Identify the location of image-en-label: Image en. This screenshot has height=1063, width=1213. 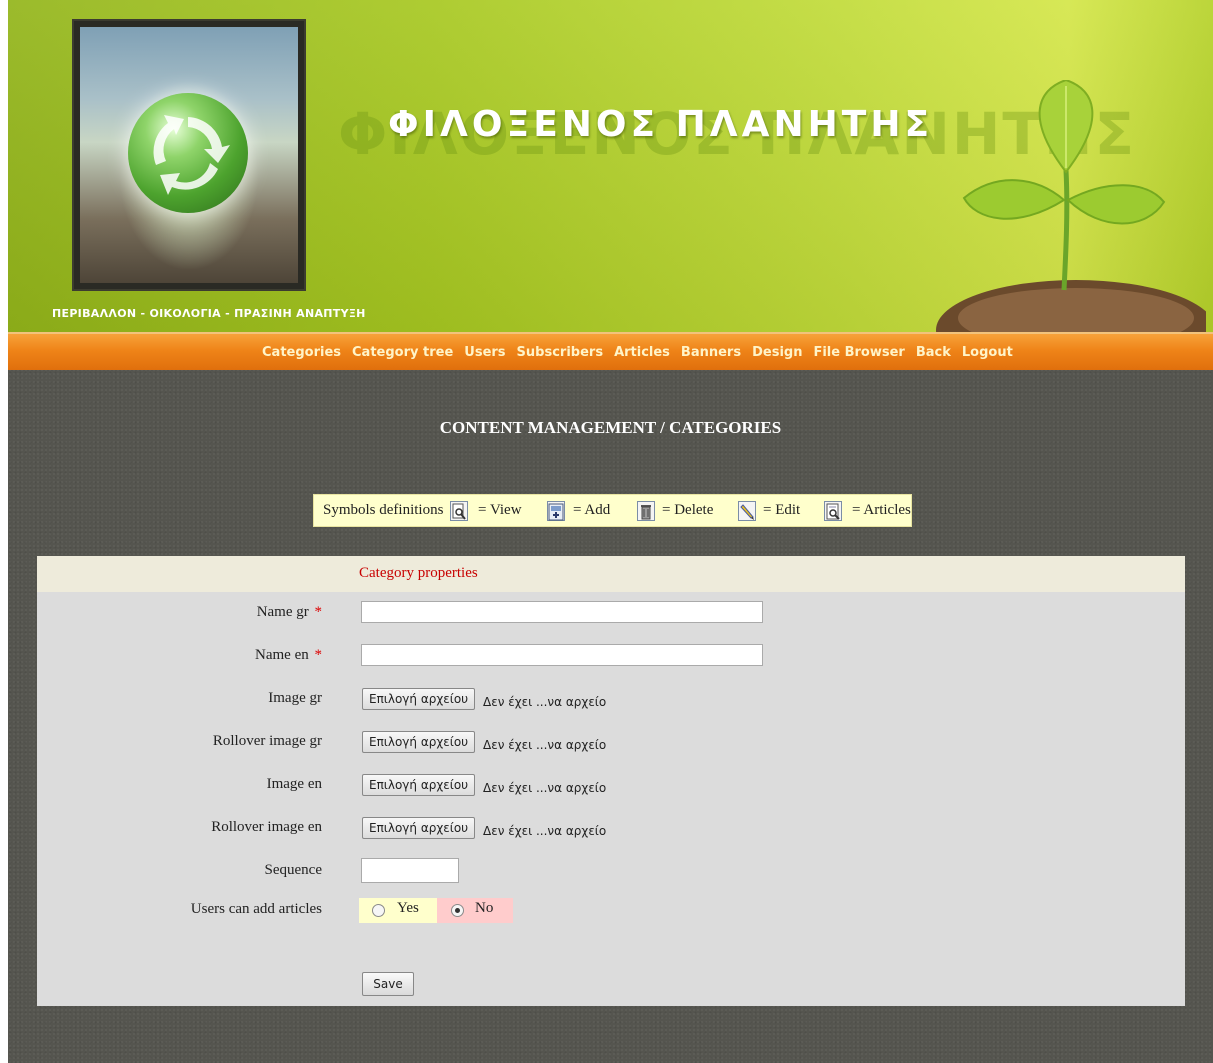
(294, 784).